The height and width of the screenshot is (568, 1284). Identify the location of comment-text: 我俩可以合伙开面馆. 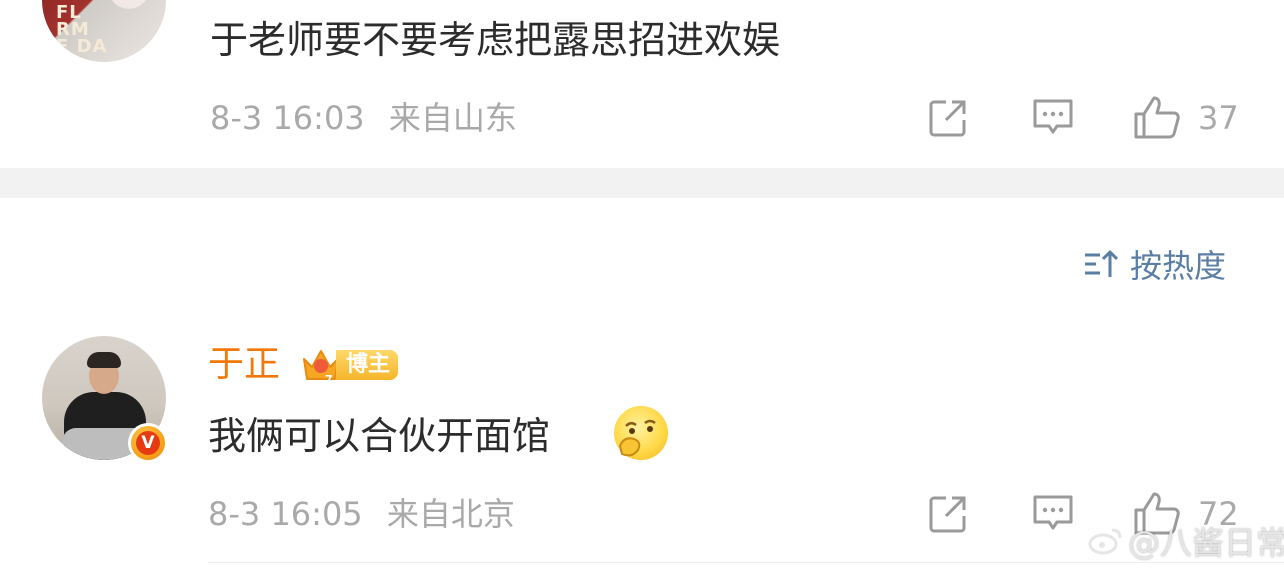
(379, 436).